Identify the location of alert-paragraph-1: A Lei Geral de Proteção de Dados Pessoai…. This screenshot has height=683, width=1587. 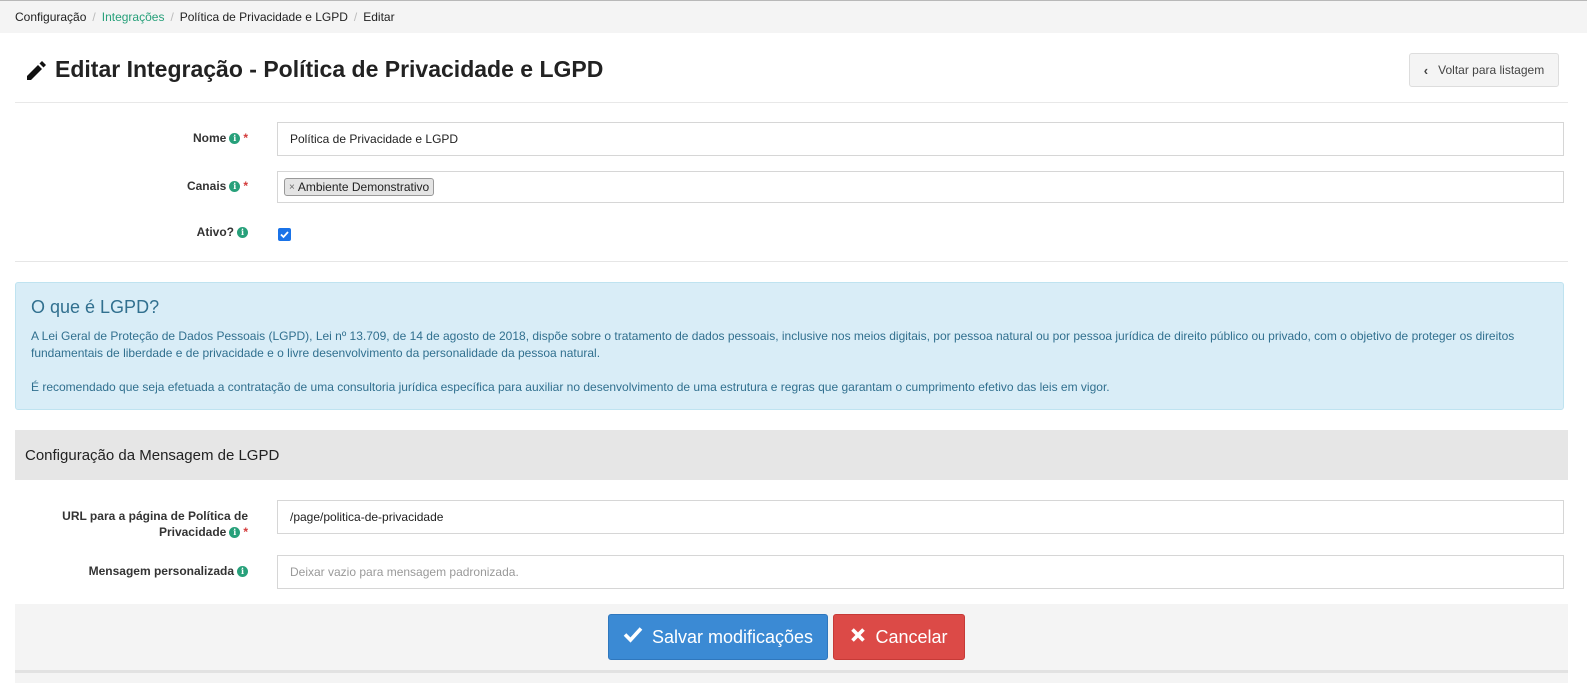
(773, 344).